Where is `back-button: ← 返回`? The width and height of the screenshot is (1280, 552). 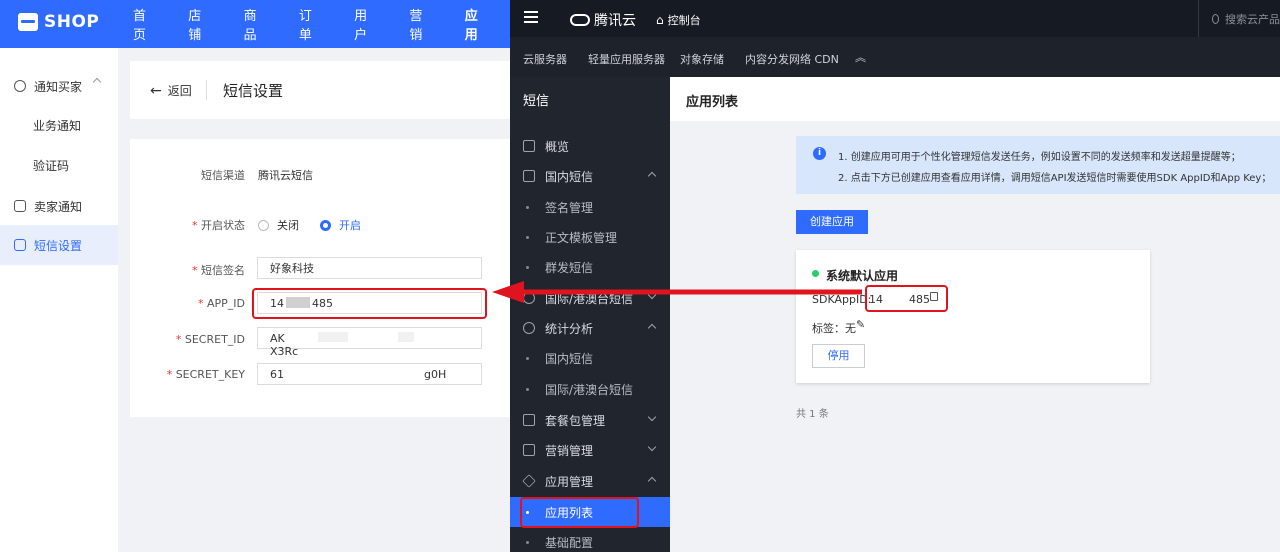 back-button: ← 返回 is located at coordinates (171, 90).